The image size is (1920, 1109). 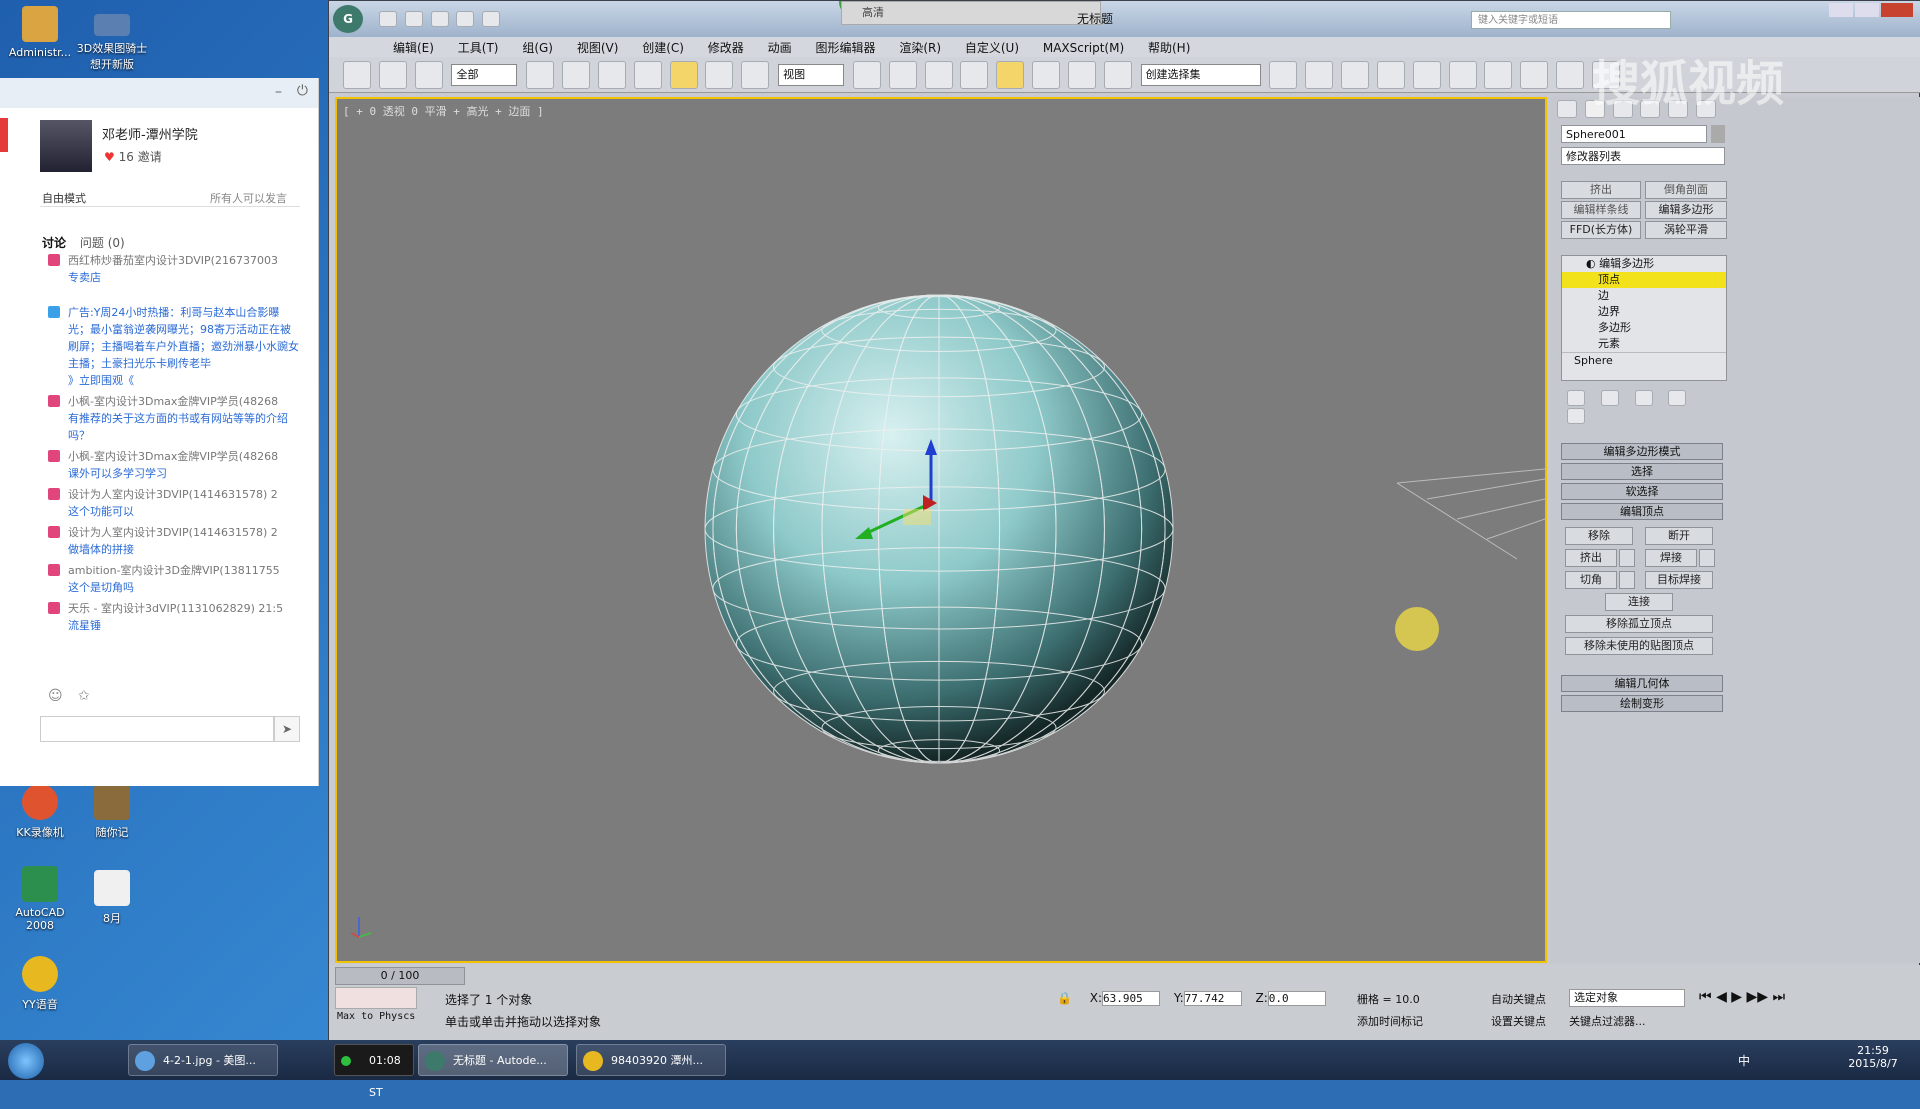 I want to click on x-coord-field: 63.905, so click(x=1131, y=998).